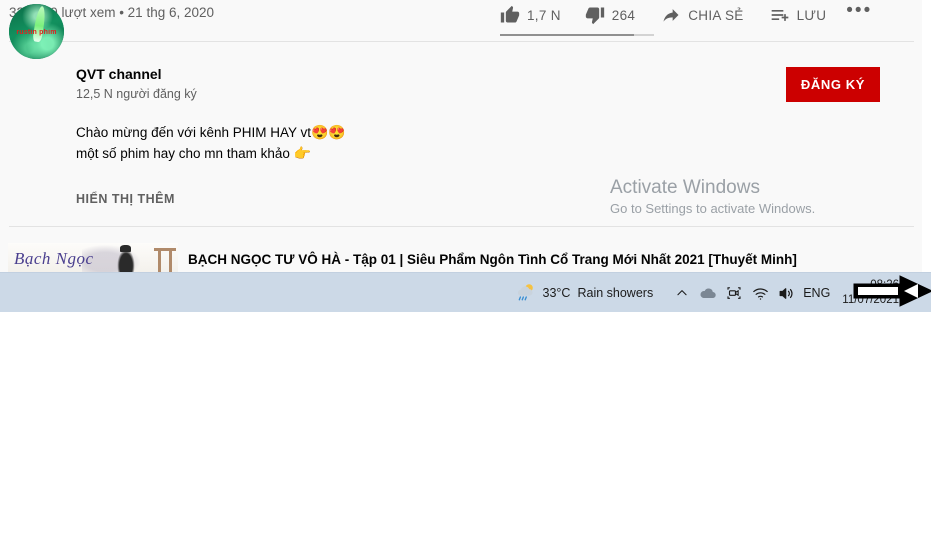  Describe the element at coordinates (760, 293) in the screenshot. I see `wifi-icon` at that location.